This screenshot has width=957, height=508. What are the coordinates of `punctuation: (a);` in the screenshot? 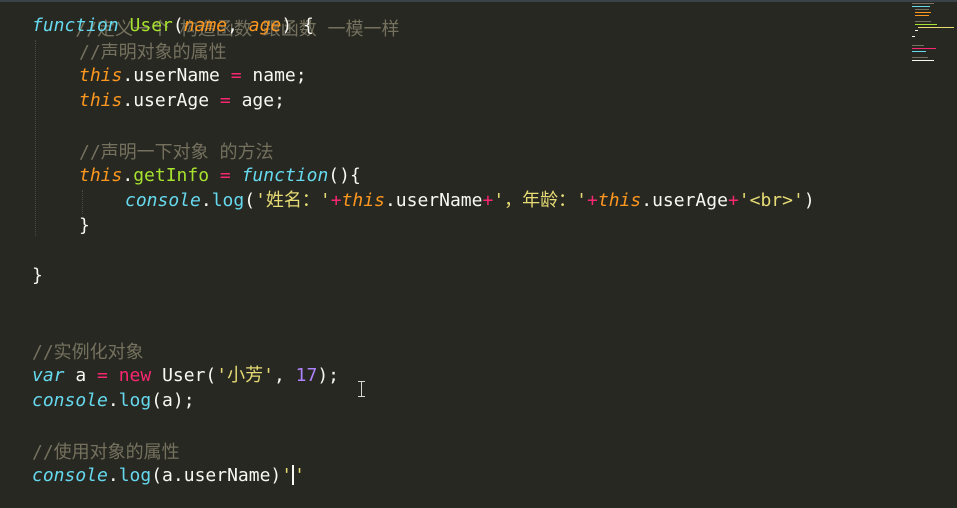 It's located at (173, 400).